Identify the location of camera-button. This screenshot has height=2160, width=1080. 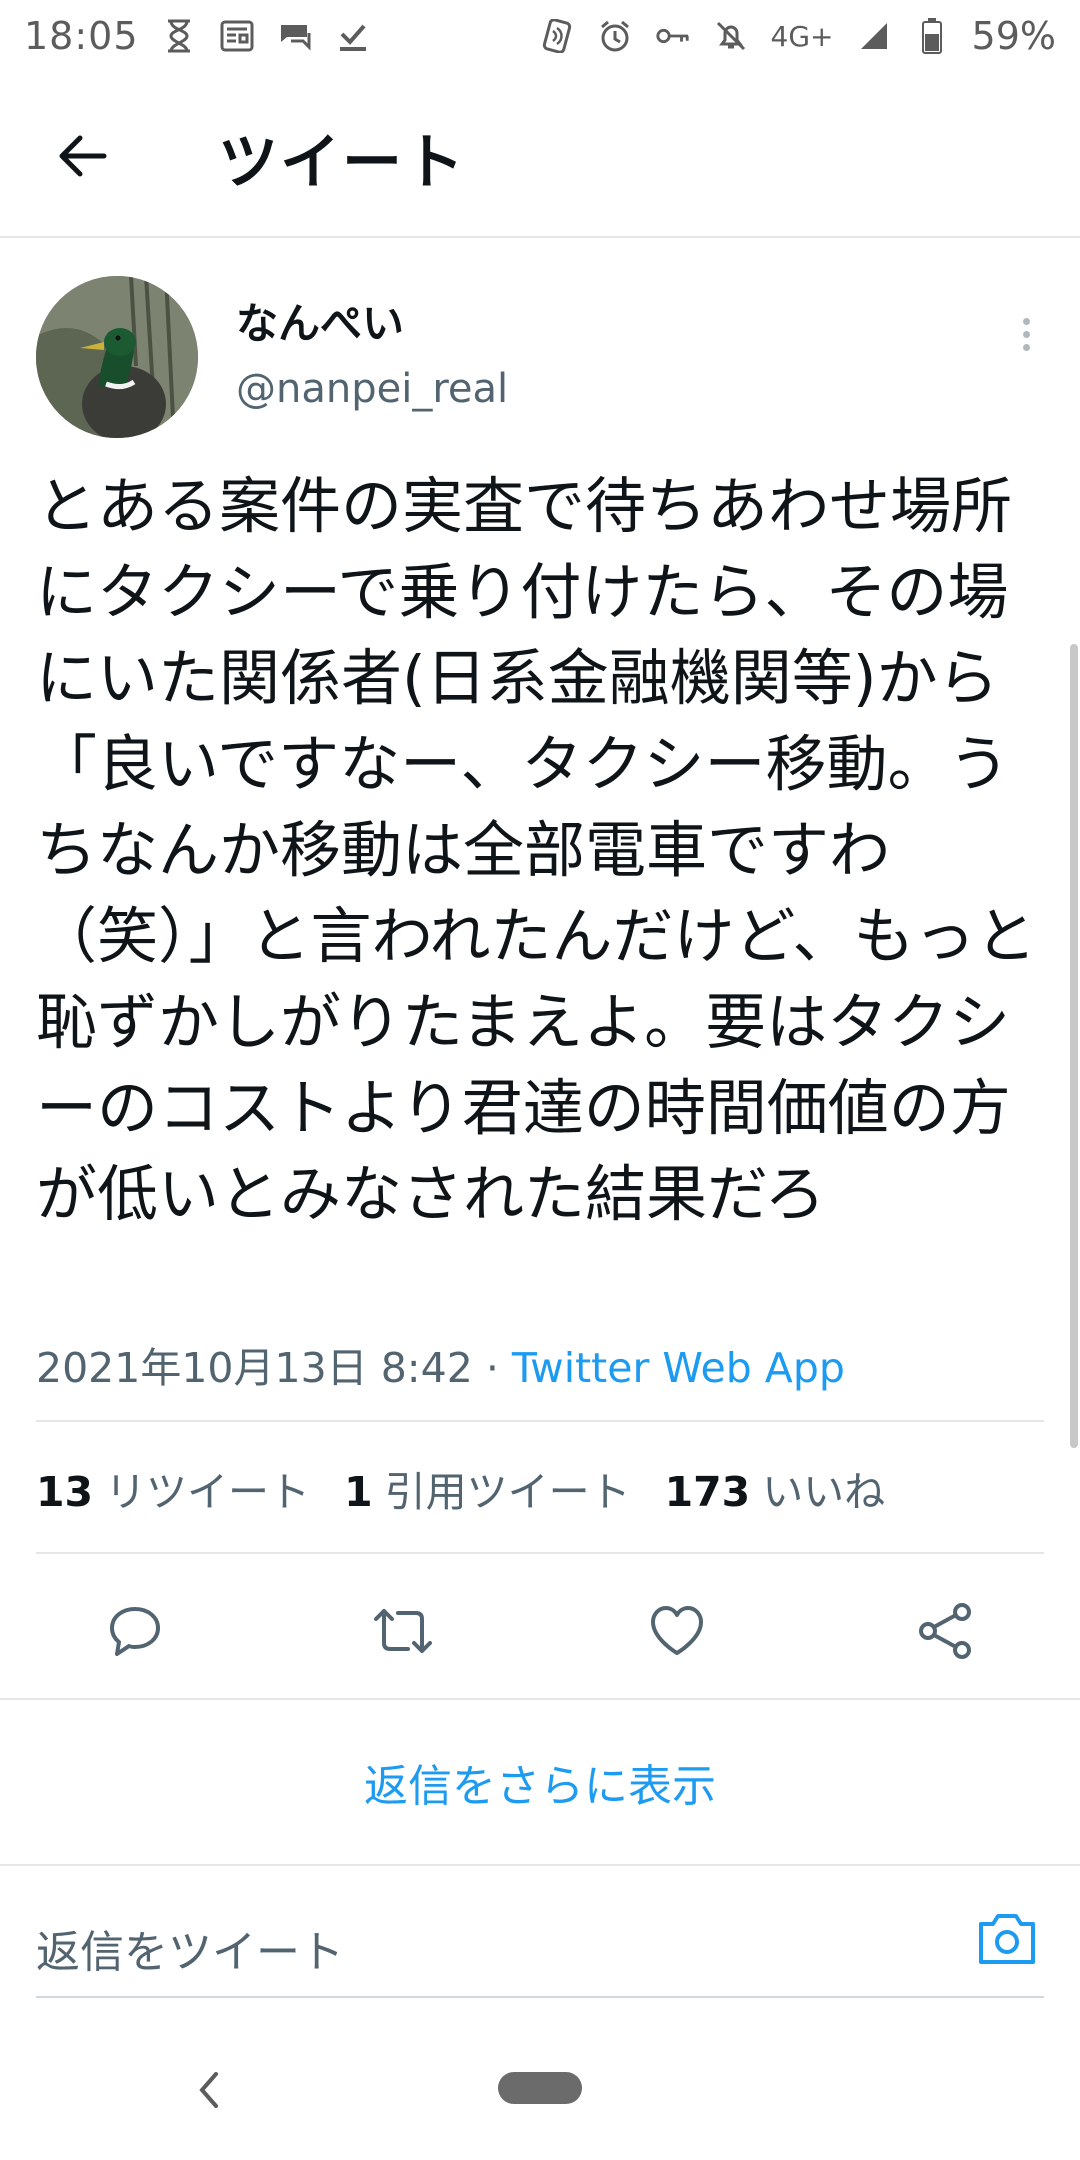
(1007, 1939).